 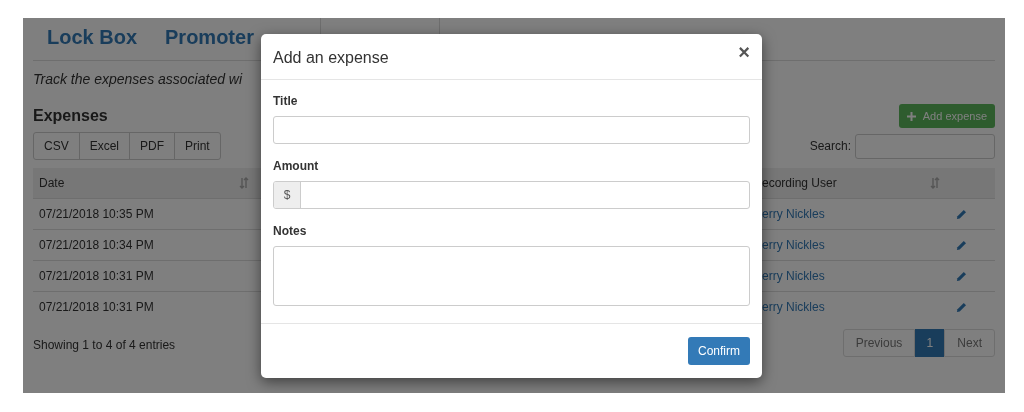 I want to click on field-label: Title, so click(x=286, y=101).